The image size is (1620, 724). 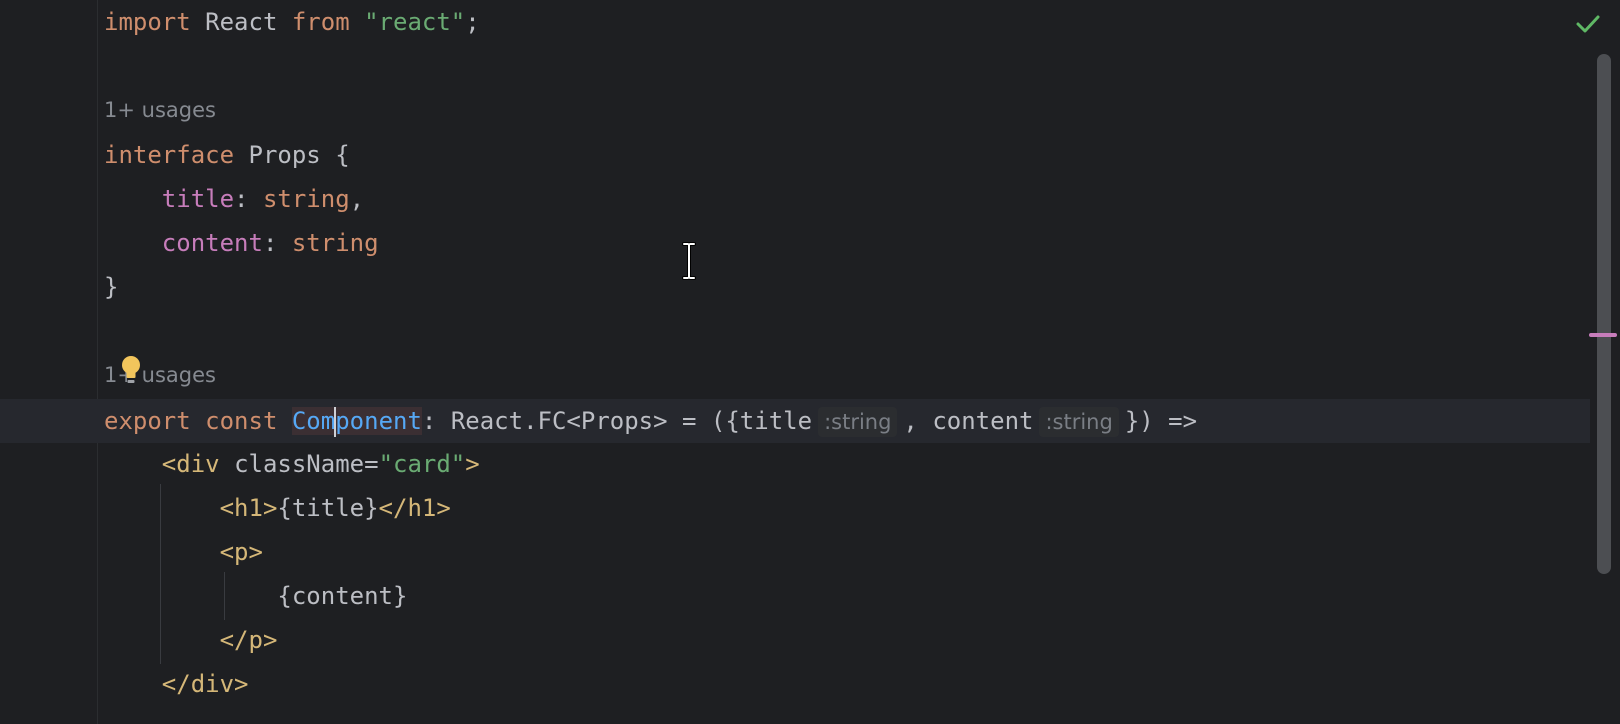 I want to click on code-line-import: import React from "react";, so click(x=292, y=22).